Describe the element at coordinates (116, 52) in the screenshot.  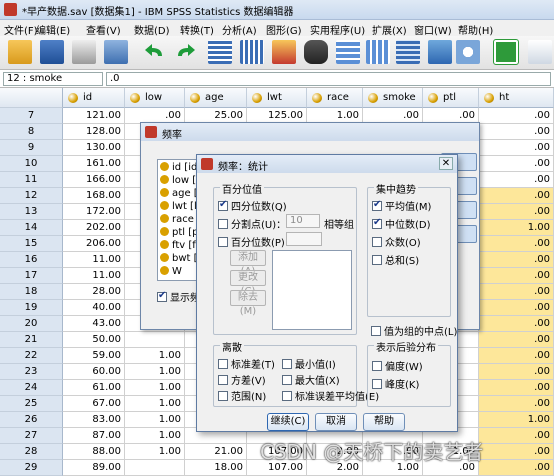
I see `recall-dialog-icon` at that location.